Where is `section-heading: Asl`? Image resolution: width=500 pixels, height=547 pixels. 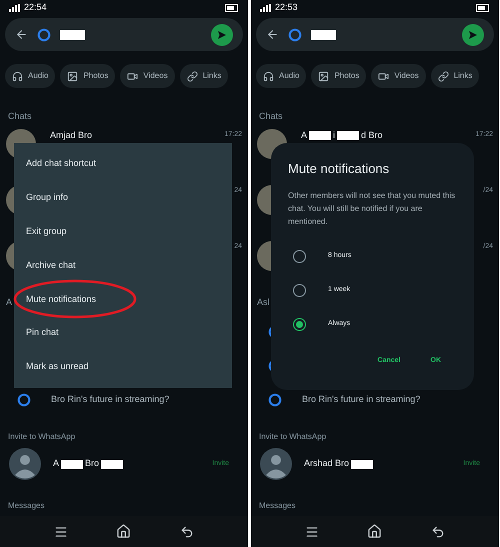
section-heading: Asl is located at coordinates (263, 302).